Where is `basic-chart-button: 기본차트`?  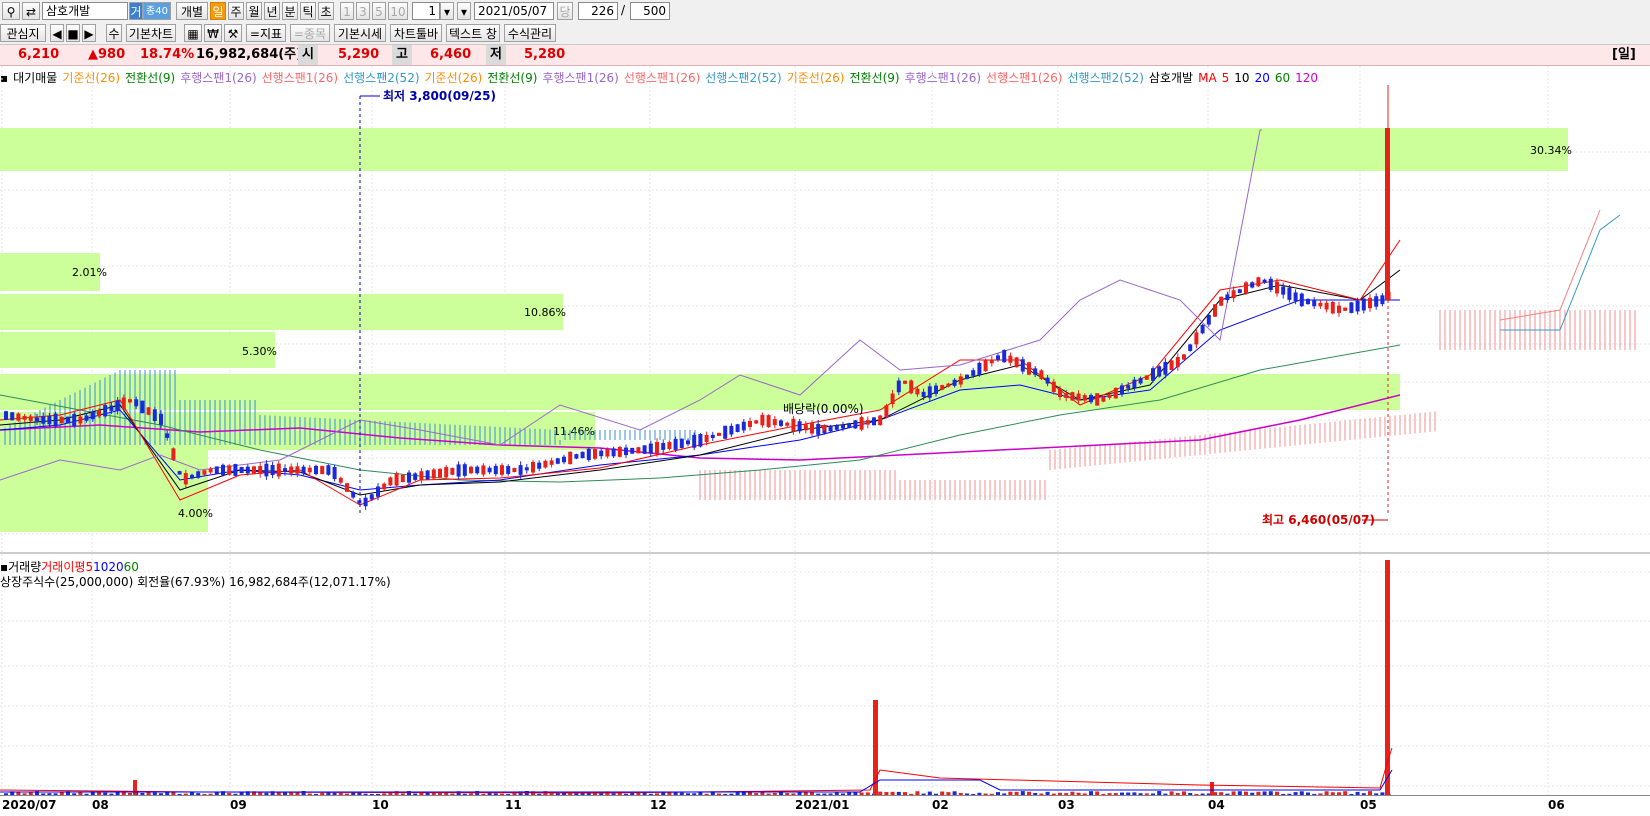
basic-chart-button: 기본차트 is located at coordinates (151, 33).